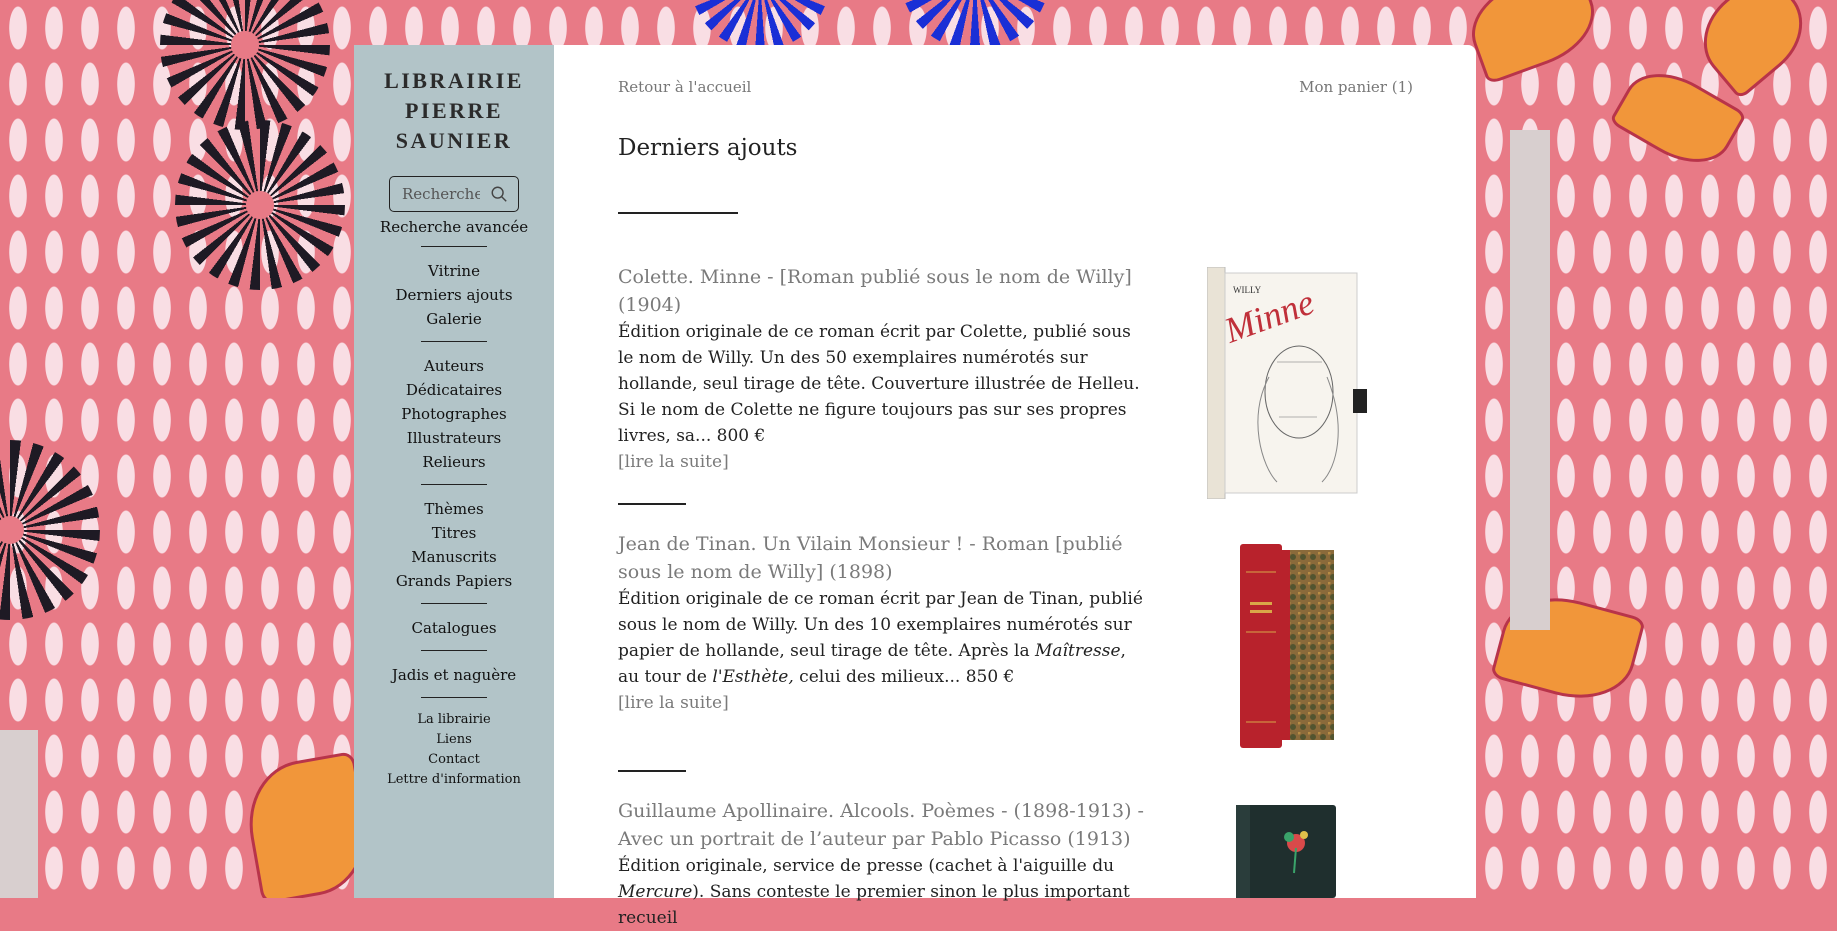 The width and height of the screenshot is (1837, 931). What do you see at coordinates (454, 760) in the screenshot?
I see `nav-contact: Contact` at bounding box center [454, 760].